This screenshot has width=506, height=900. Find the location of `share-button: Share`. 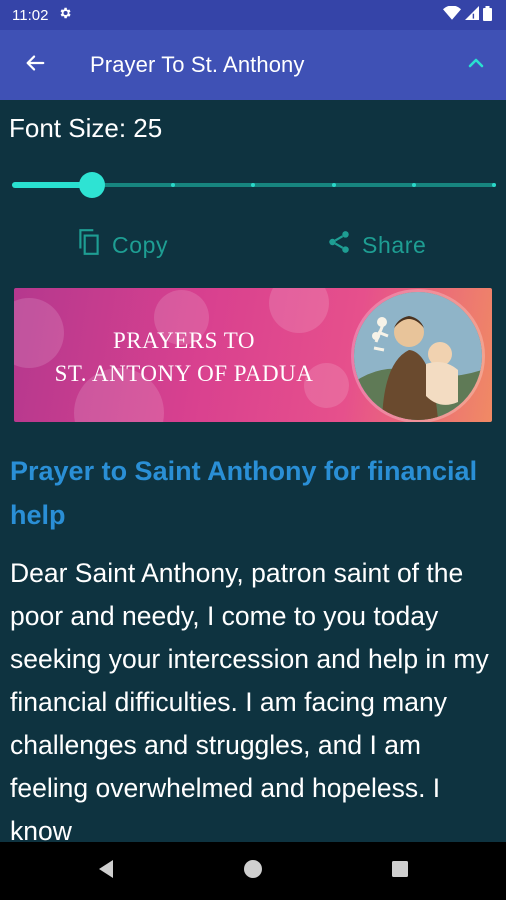

share-button: Share is located at coordinates (376, 245).